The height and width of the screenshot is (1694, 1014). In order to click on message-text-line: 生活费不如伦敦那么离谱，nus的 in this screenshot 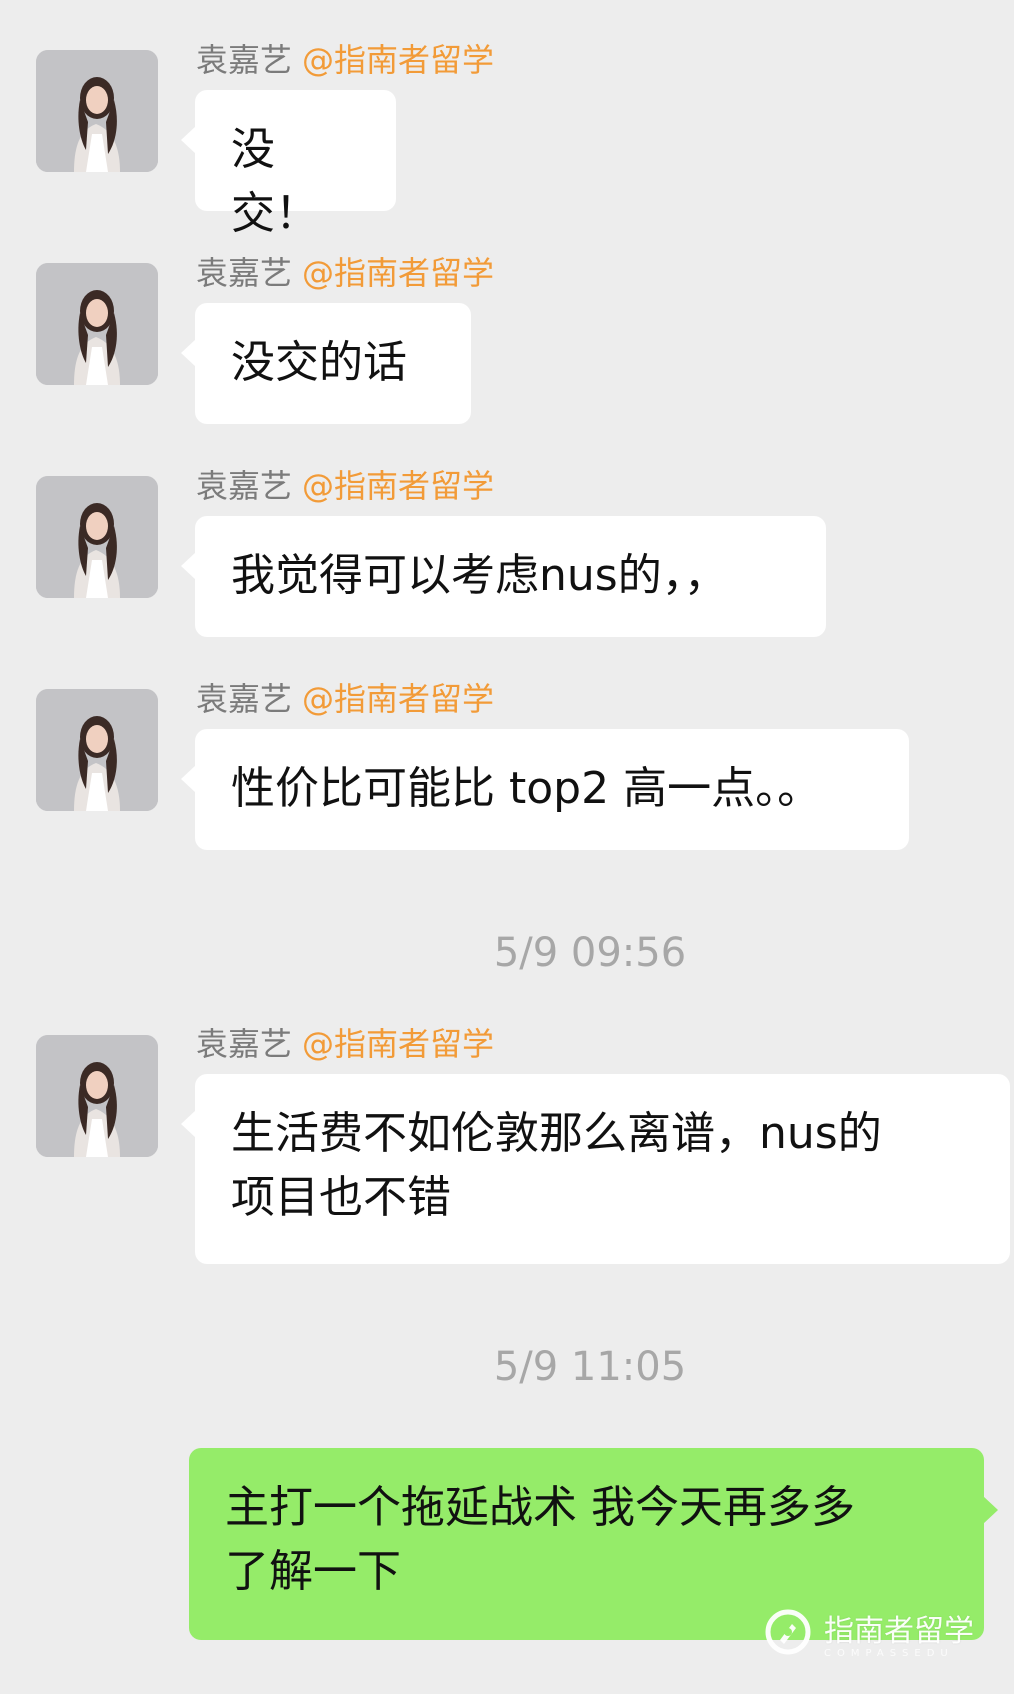, I will do `click(556, 1133)`.